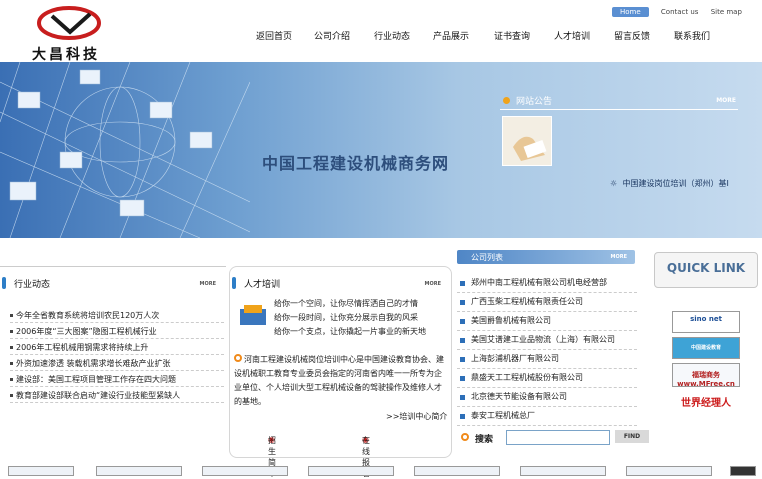 The height and width of the screenshot is (479, 762). Describe the element at coordinates (546, 257) in the screenshot. I see `company-heading: 公司列表 MORE` at that location.